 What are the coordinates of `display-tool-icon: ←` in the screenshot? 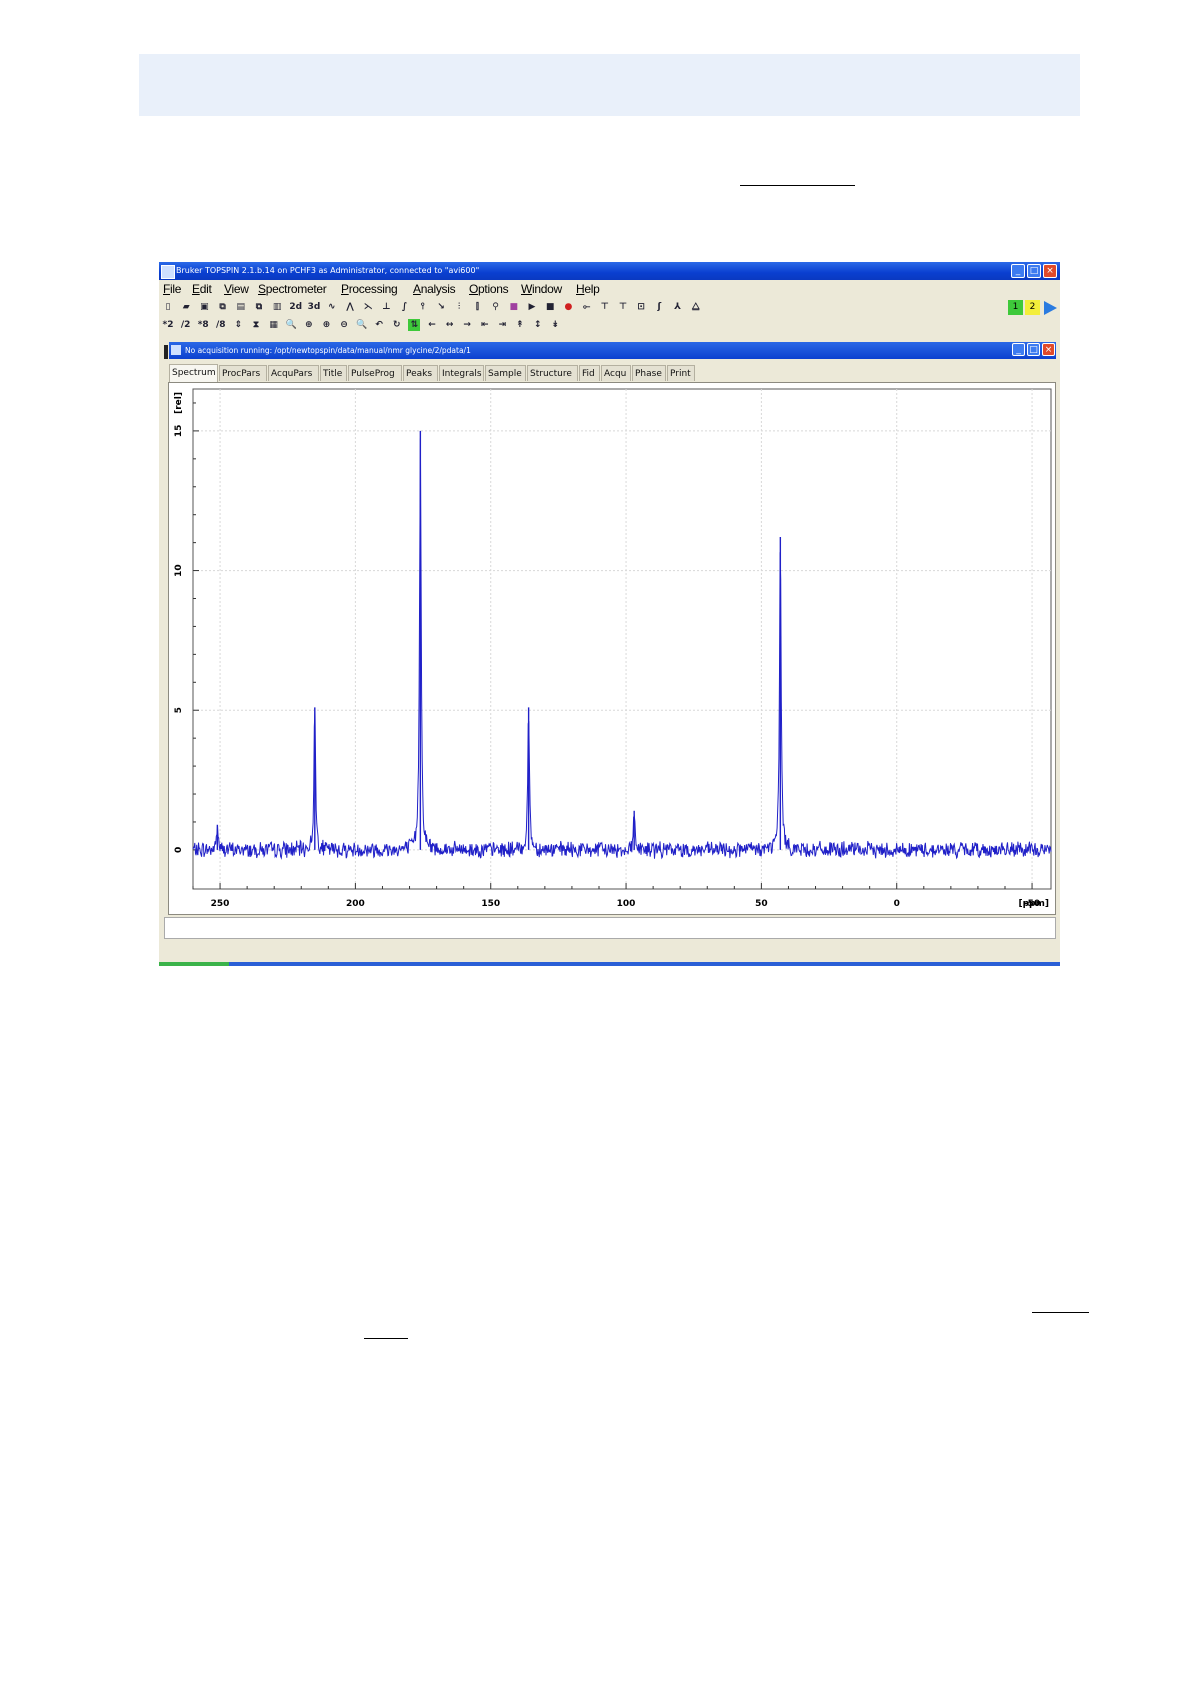 It's located at (432, 325).